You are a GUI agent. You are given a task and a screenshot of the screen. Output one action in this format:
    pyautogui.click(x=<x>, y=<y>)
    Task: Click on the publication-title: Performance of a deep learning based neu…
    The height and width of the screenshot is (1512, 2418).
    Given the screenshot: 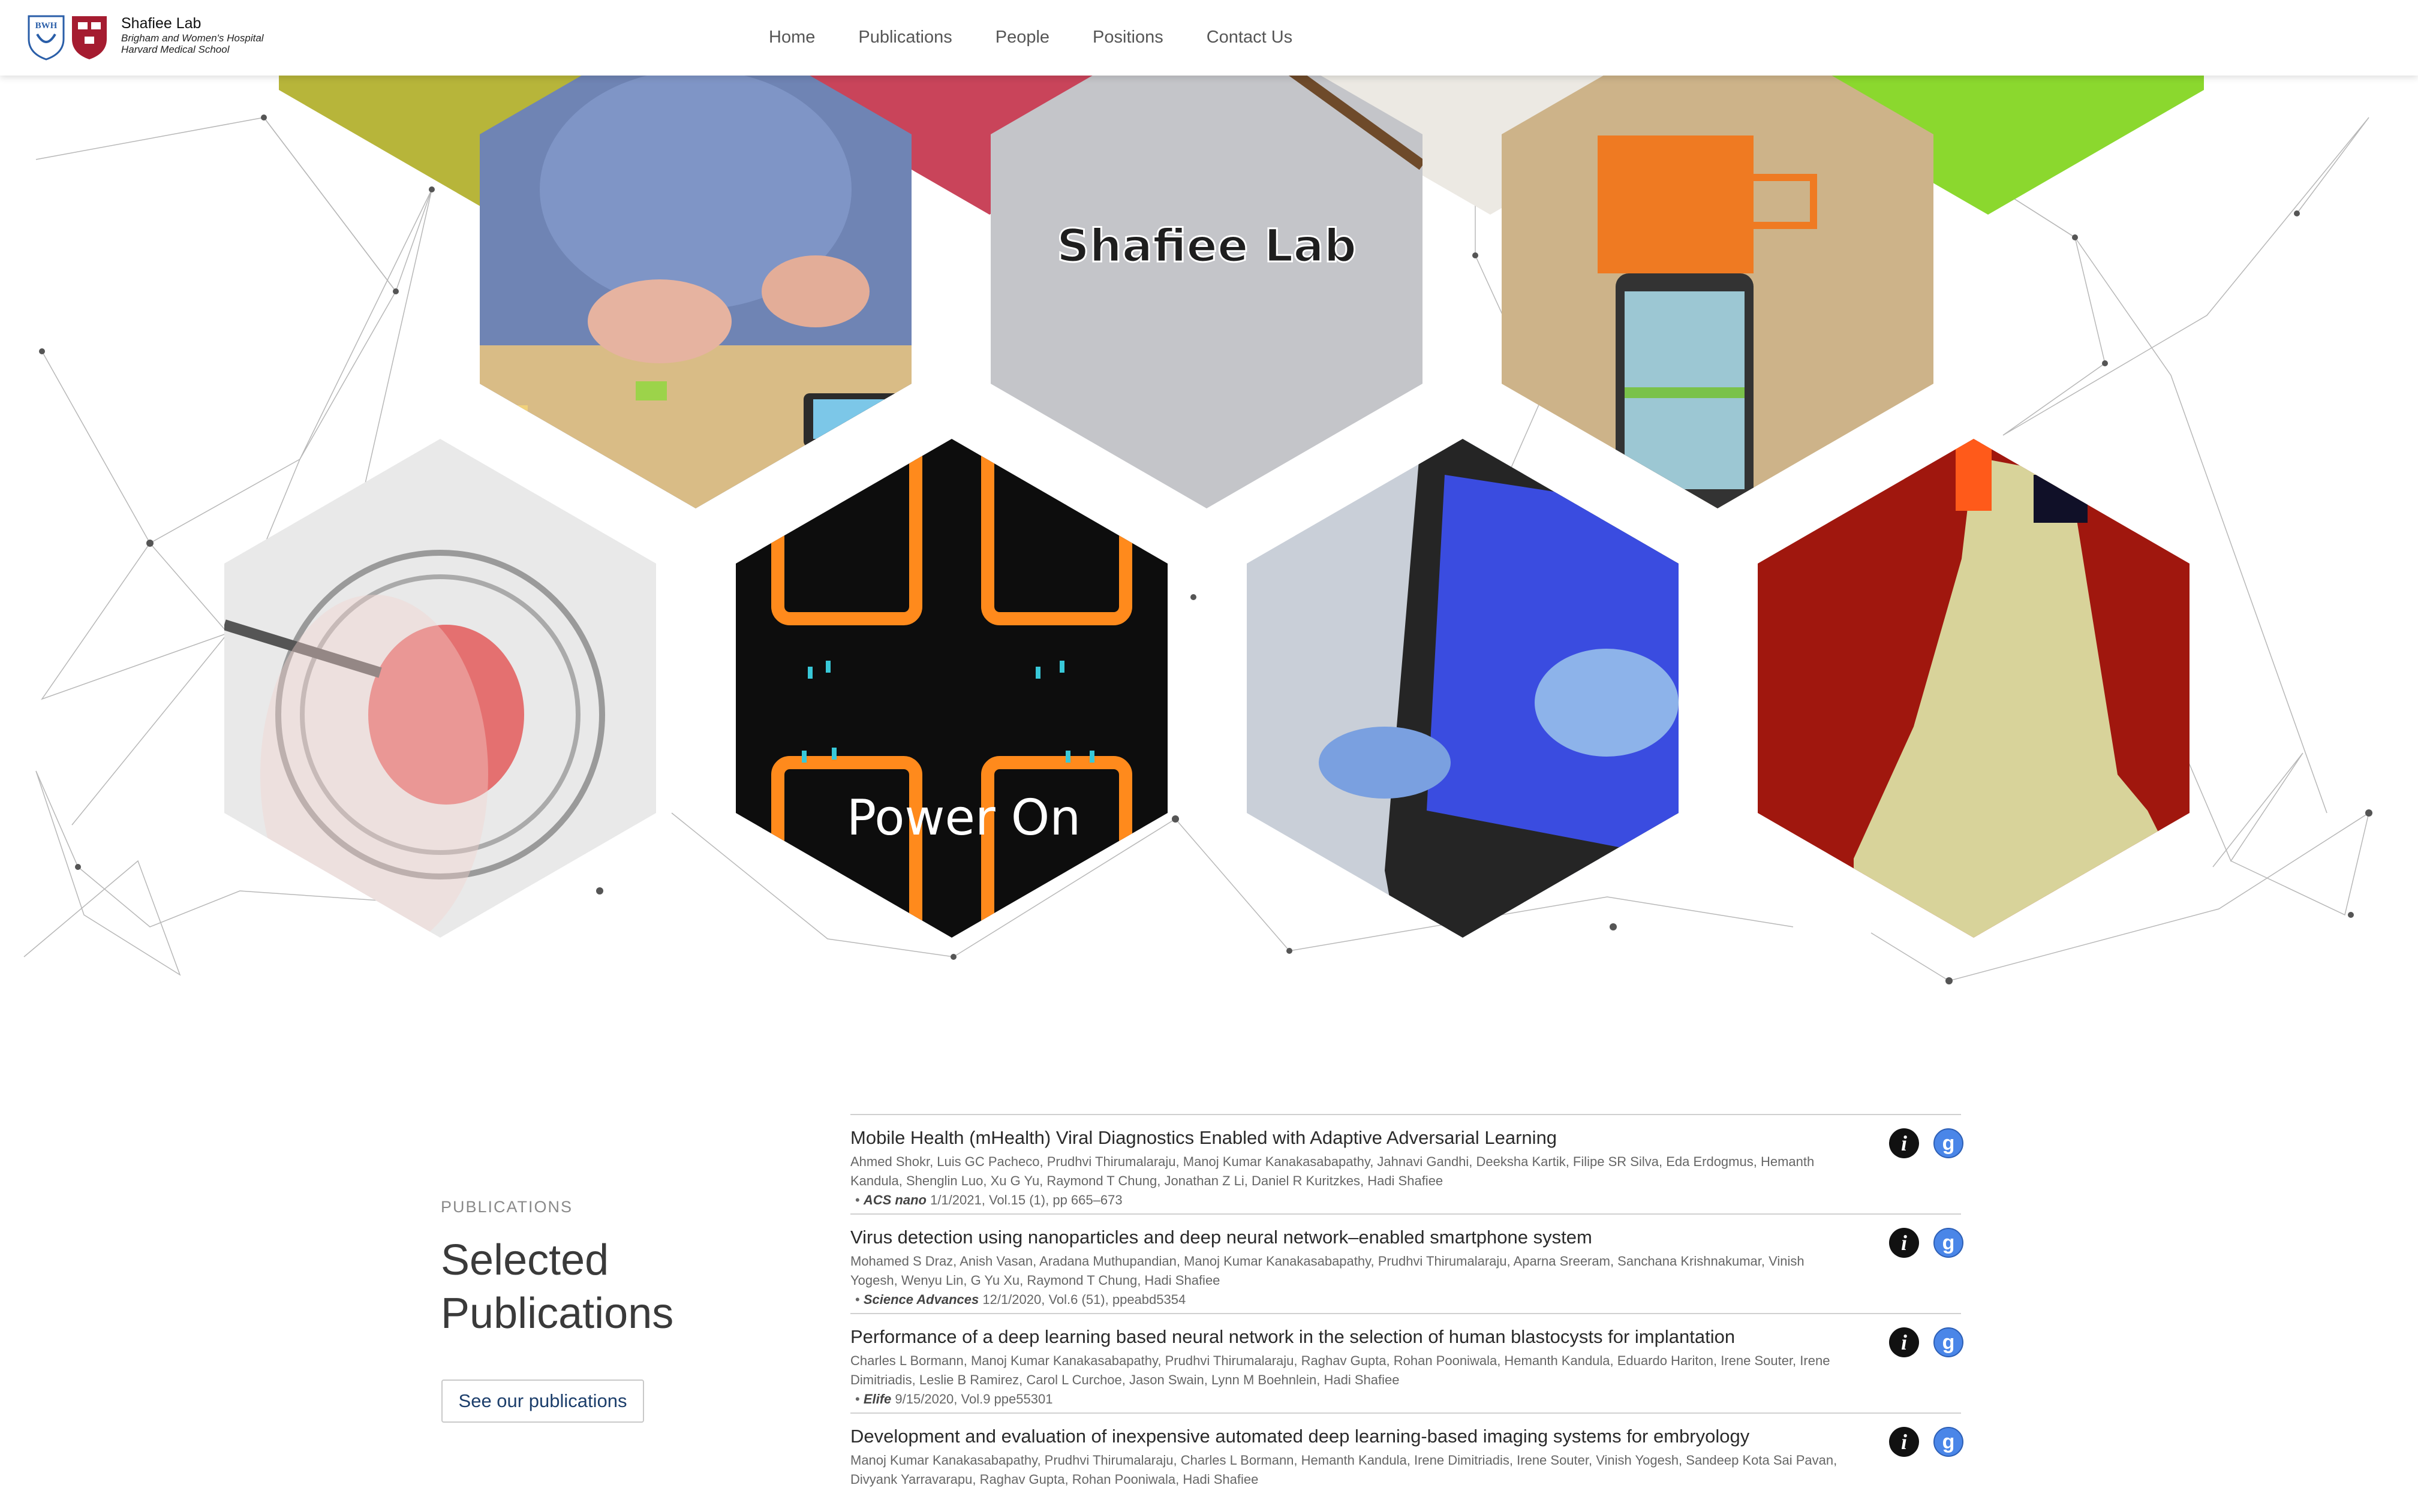 What is the action you would take?
    pyautogui.click(x=1336, y=1337)
    